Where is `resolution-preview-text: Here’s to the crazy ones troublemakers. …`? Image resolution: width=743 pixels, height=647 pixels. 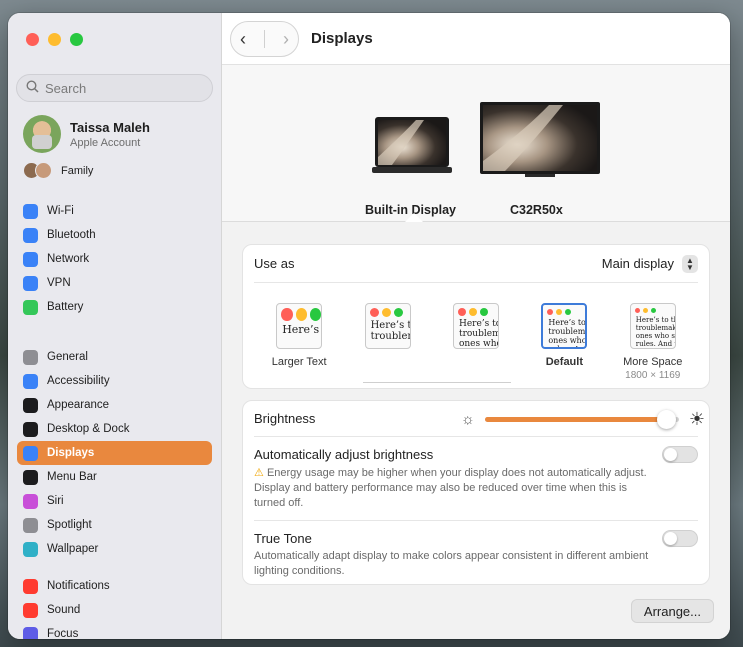
resolution-preview-text: Here’s to the crazy ones troublemakers. … is located at coordinates (655, 332).